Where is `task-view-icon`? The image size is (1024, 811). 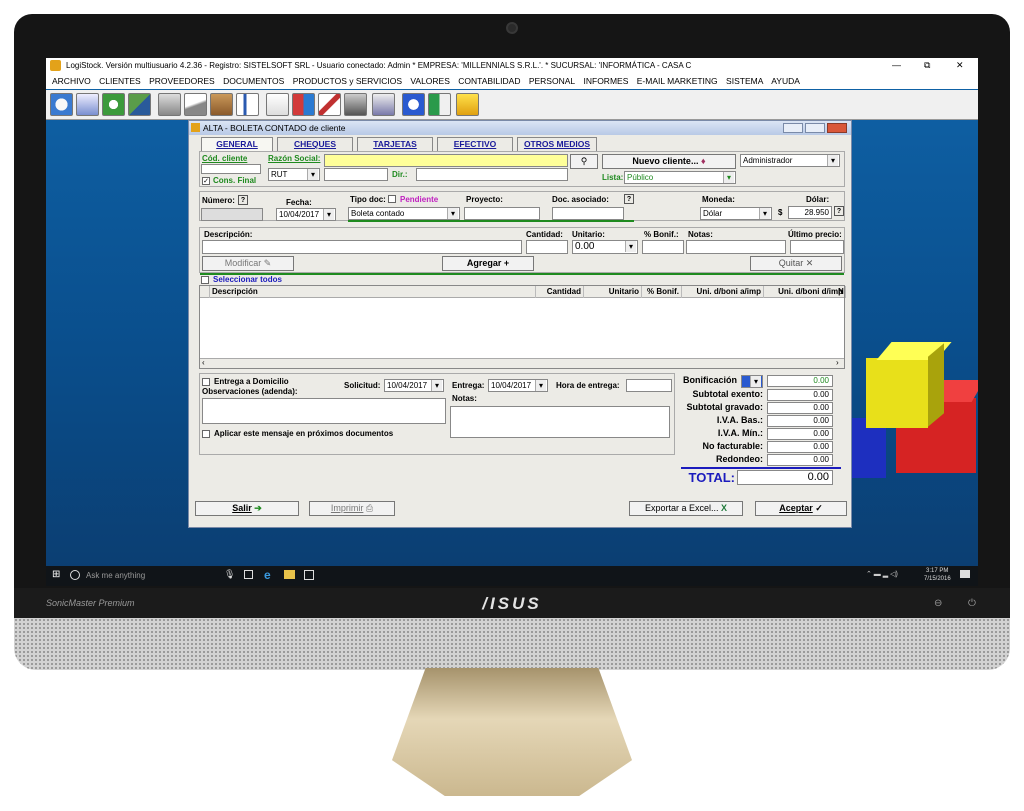 task-view-icon is located at coordinates (248, 574).